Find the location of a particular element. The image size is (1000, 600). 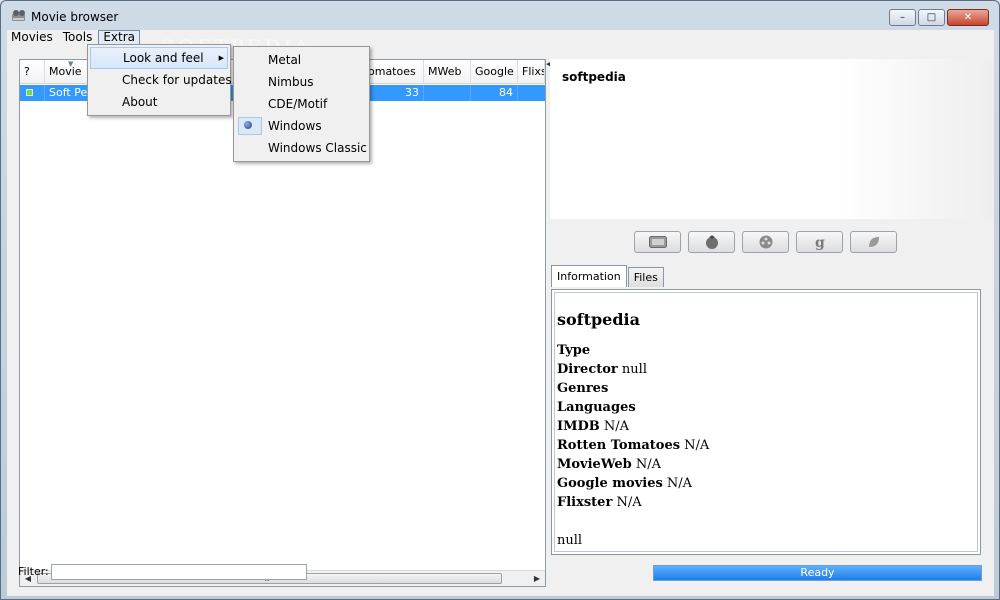

menu-item-label: Windows is located at coordinates (295, 126).